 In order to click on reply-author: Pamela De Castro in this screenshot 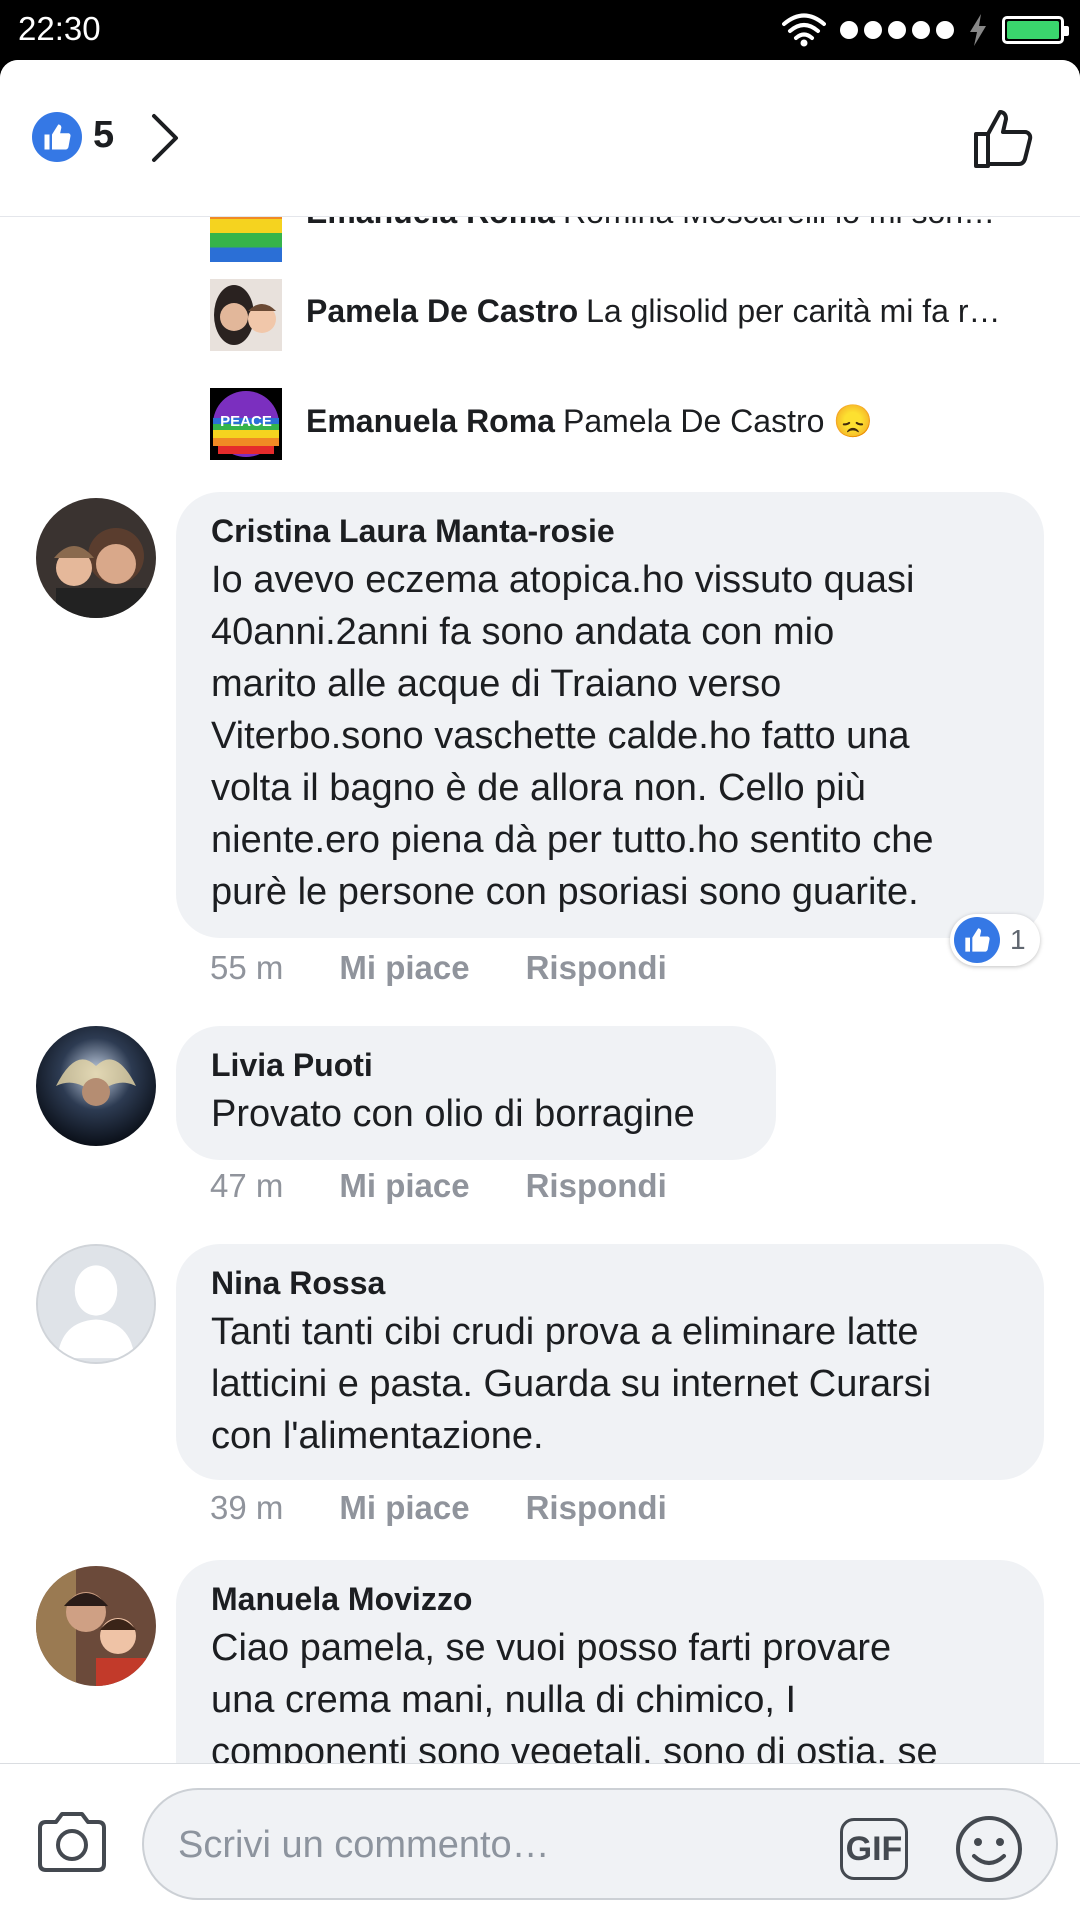, I will do `click(442, 311)`.